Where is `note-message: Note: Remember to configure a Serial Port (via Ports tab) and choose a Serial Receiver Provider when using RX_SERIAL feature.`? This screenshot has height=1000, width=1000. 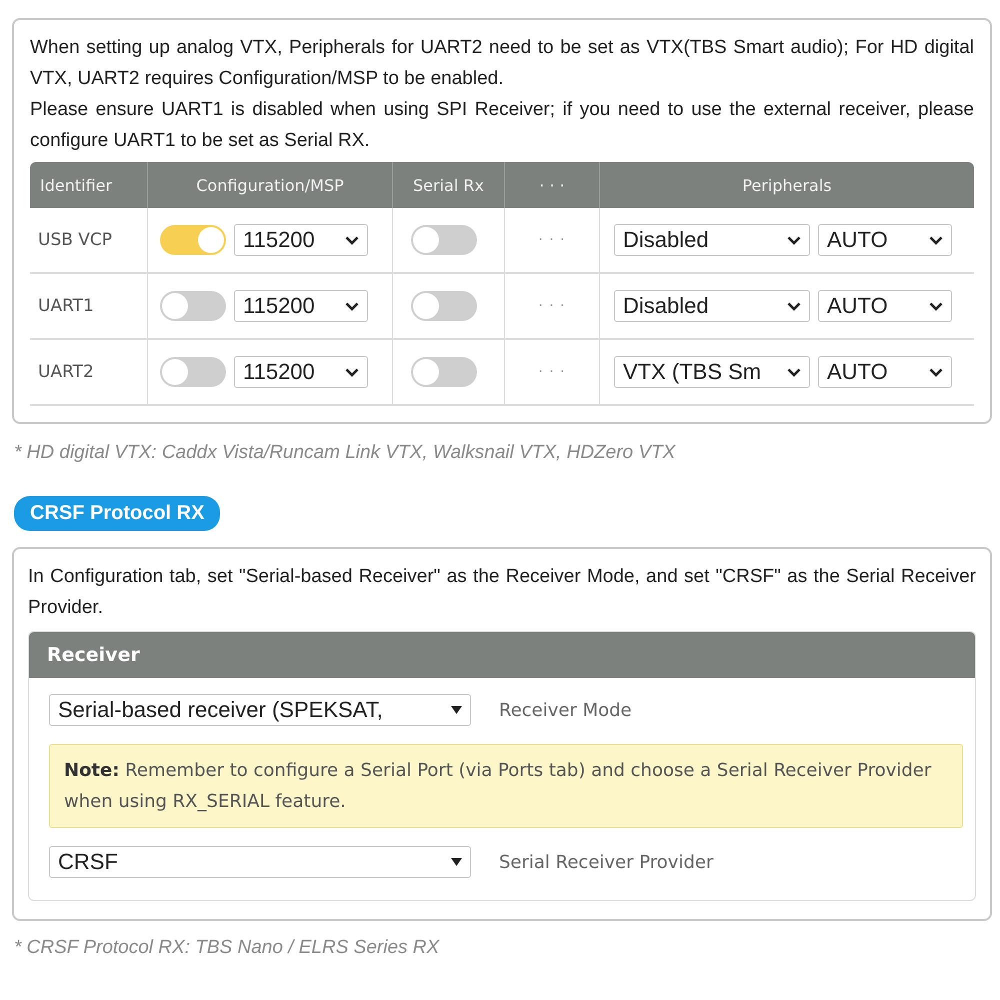
note-message: Note: Remember to configure a Serial Port (via Ports tab) and choose a Serial Receiver Provider when using RX_SERIAL feature. is located at coordinates (506, 786).